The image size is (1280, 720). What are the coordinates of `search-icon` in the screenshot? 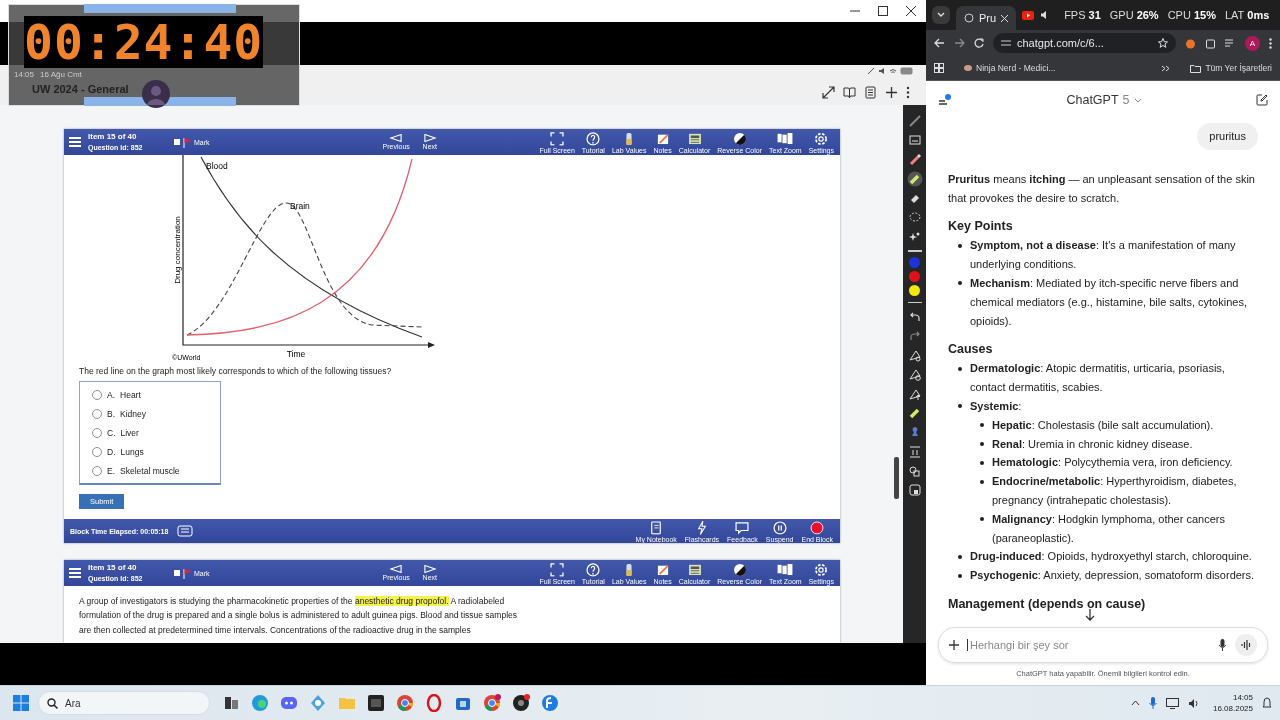 It's located at (52, 703).